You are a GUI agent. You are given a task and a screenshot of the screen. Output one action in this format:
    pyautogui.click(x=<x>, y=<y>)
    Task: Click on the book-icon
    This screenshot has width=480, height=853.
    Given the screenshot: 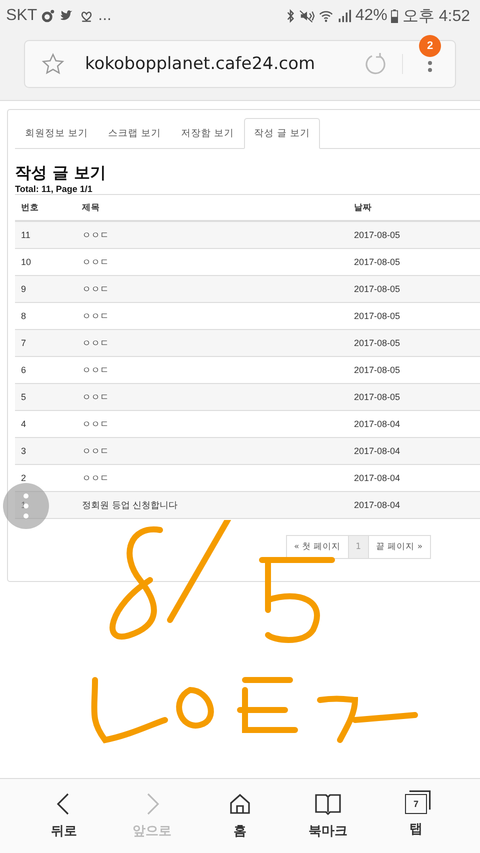 What is the action you would take?
    pyautogui.click(x=328, y=804)
    